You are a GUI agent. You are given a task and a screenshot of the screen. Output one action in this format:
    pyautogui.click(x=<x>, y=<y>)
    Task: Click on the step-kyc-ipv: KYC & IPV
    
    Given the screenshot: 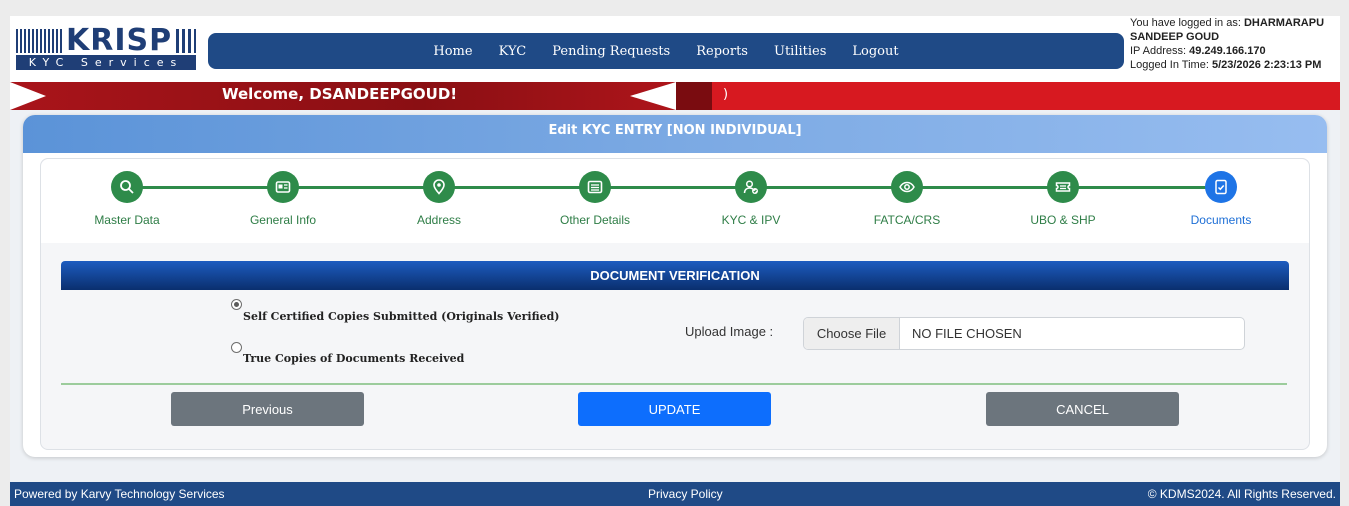 What is the action you would take?
    pyautogui.click(x=751, y=199)
    